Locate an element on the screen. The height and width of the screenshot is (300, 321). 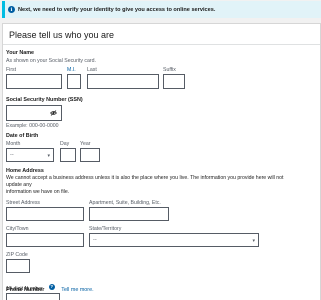
zip-code-input is located at coordinates (18, 266).